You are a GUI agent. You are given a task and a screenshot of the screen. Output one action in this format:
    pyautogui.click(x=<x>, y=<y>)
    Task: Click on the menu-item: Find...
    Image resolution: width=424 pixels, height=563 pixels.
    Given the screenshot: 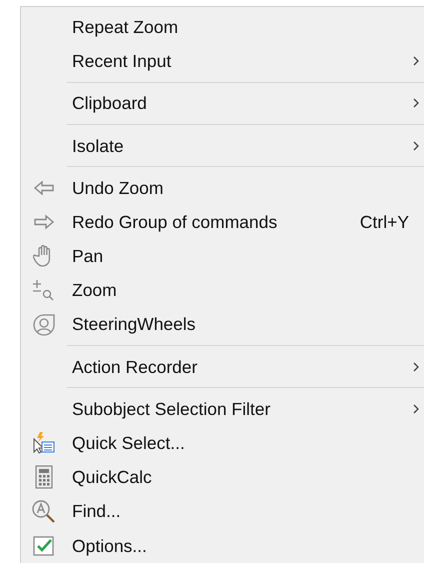 What is the action you would take?
    pyautogui.click(x=222, y=511)
    